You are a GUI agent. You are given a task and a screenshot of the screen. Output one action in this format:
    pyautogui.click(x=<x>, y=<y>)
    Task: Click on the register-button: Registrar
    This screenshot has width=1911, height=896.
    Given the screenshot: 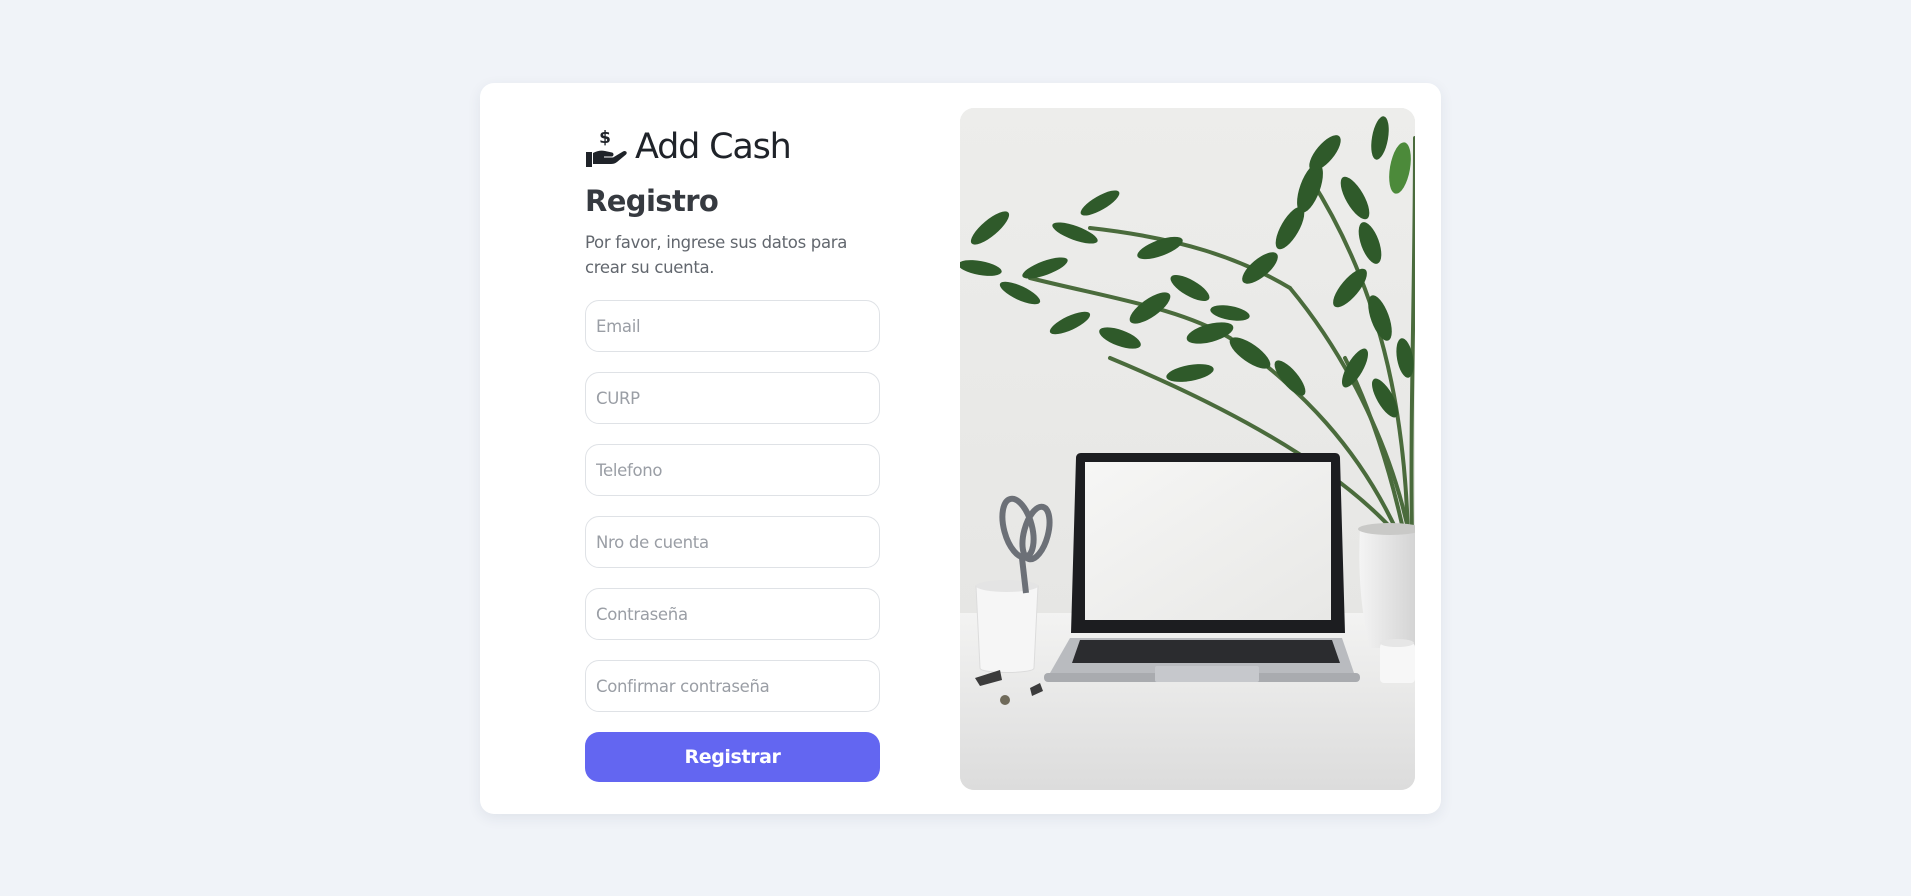 What is the action you would take?
    pyautogui.click(x=732, y=757)
    